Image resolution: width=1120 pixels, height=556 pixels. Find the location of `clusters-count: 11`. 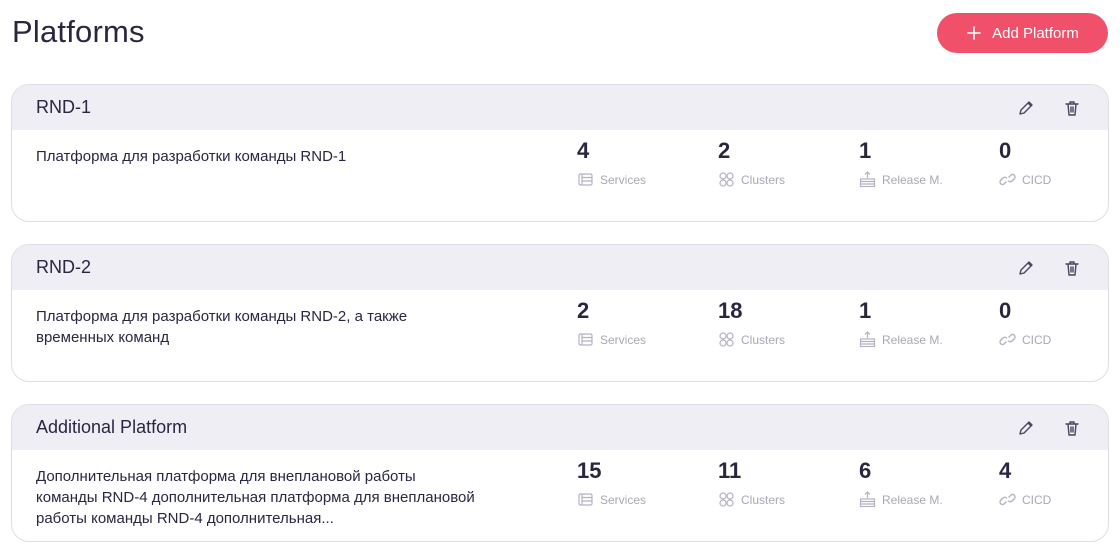

clusters-count: 11 is located at coordinates (730, 470).